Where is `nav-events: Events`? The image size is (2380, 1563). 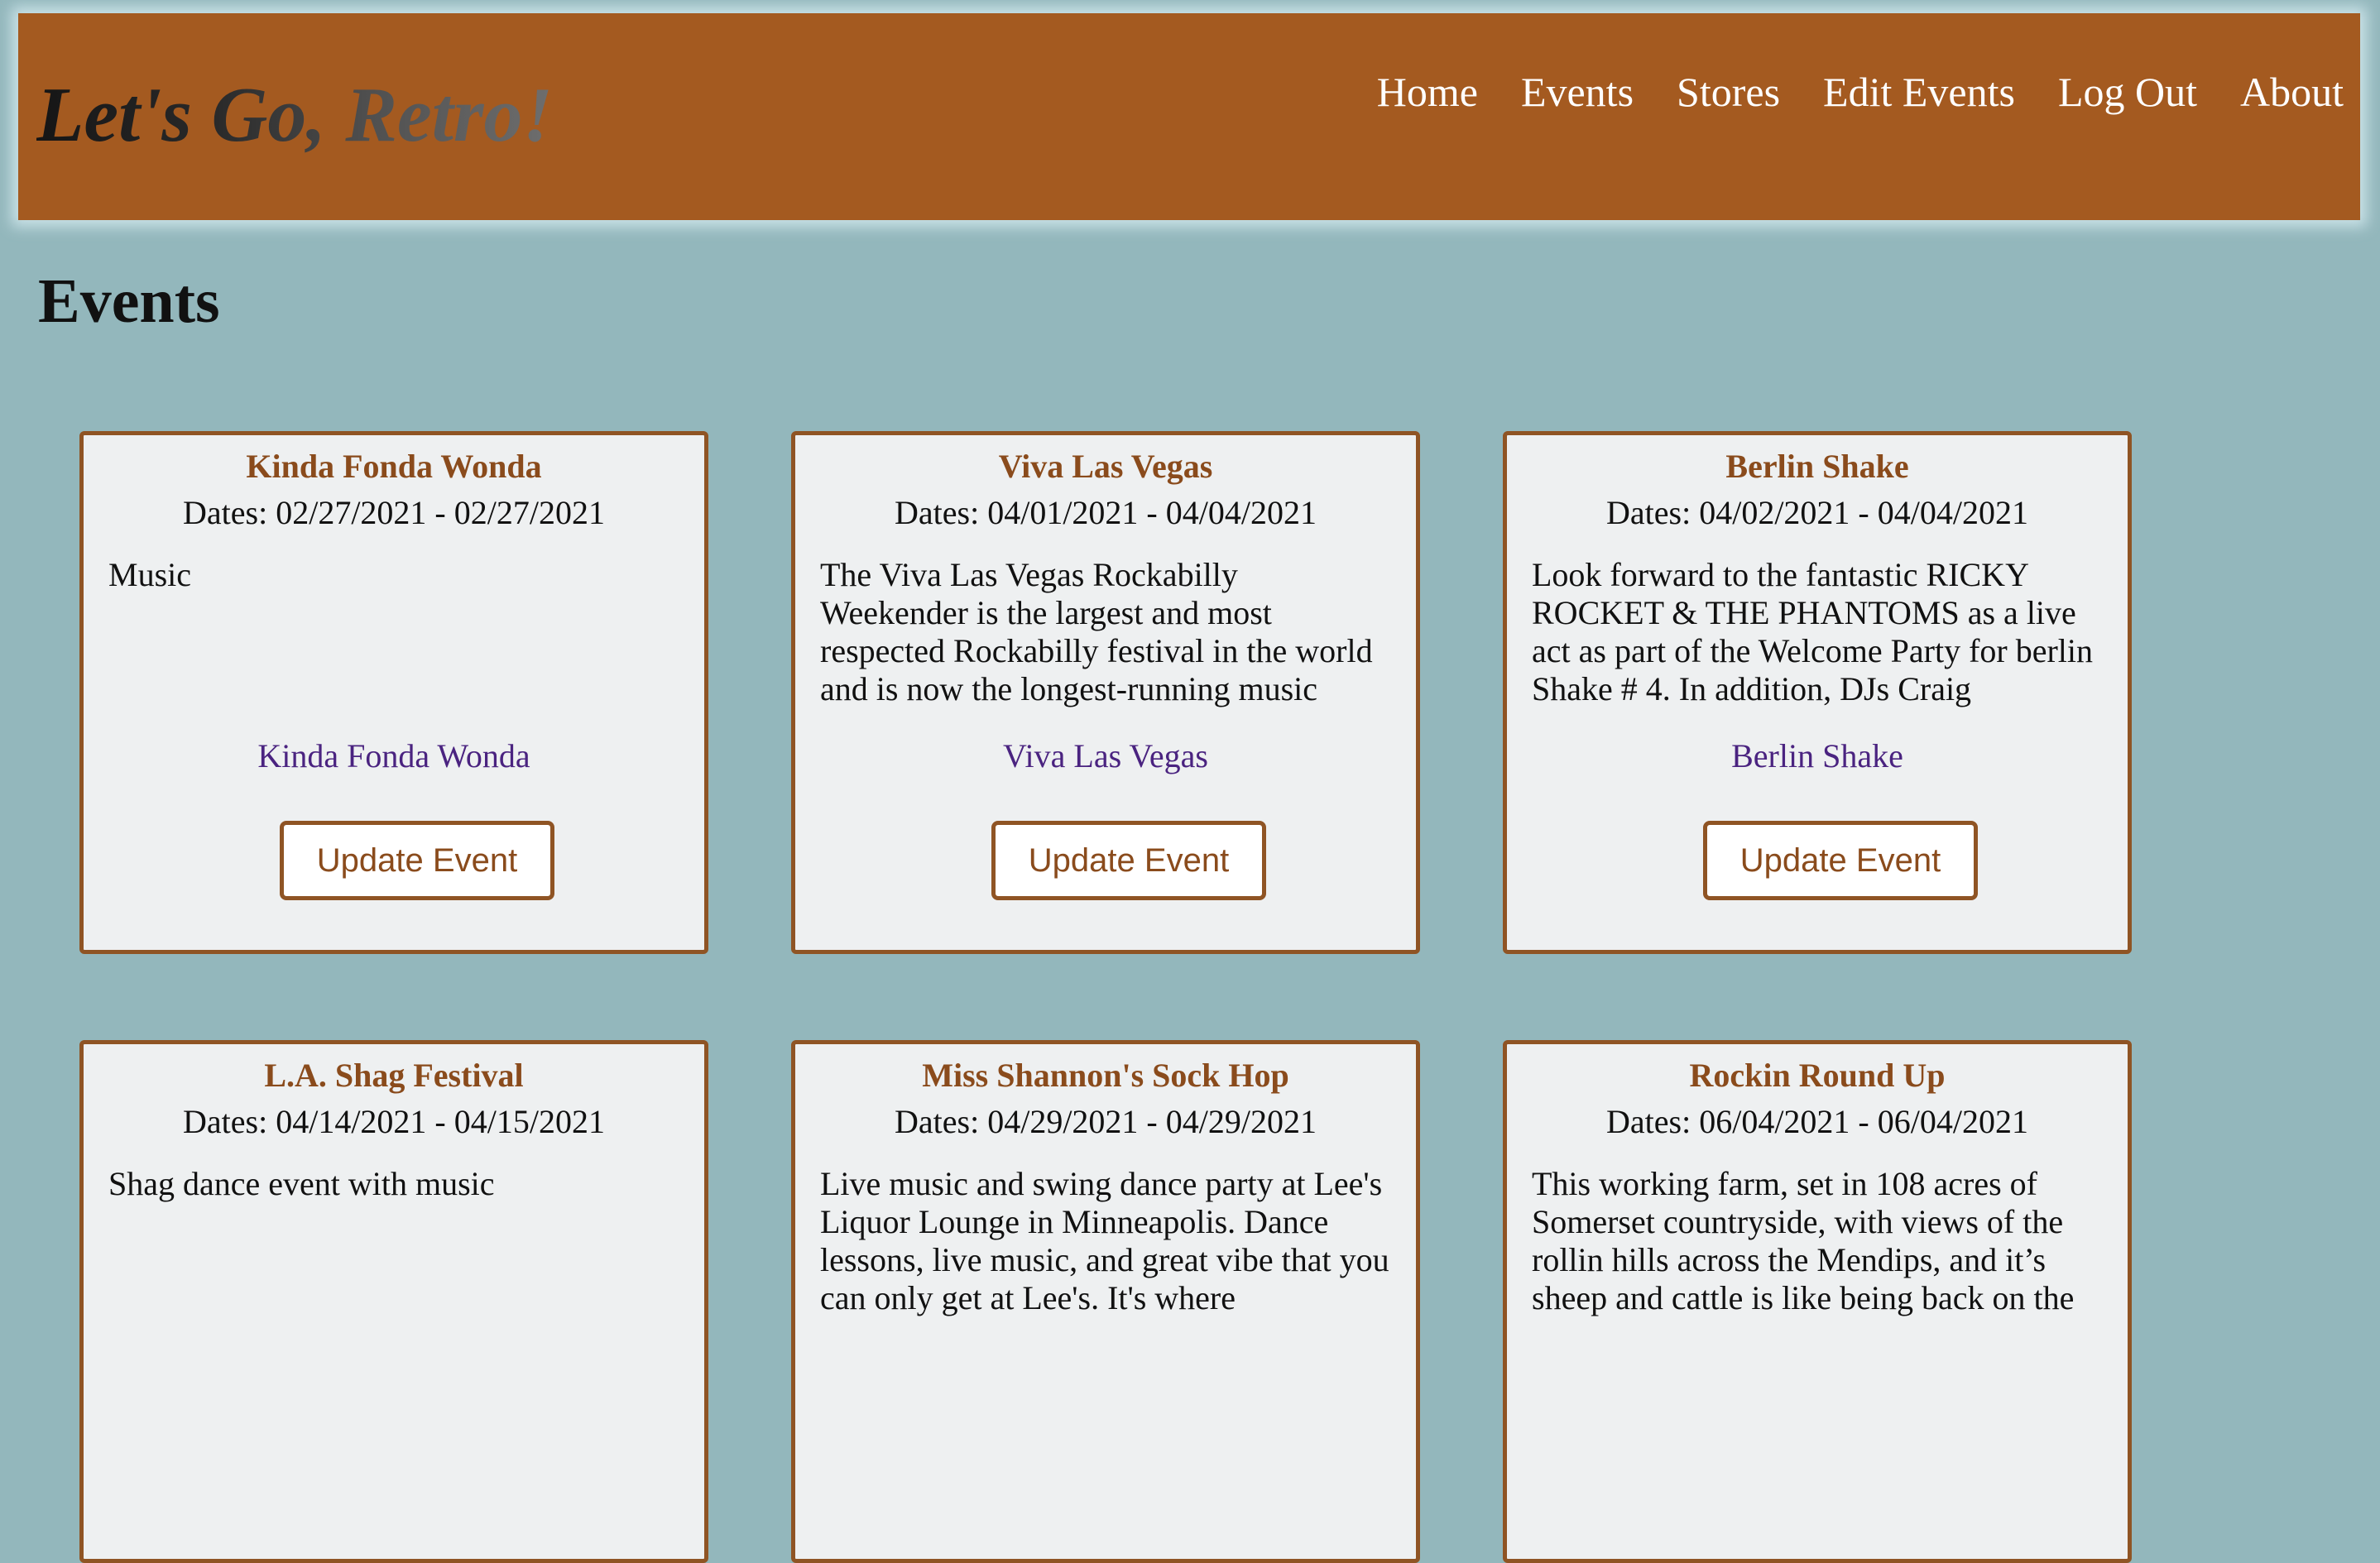 nav-events: Events is located at coordinates (1577, 92).